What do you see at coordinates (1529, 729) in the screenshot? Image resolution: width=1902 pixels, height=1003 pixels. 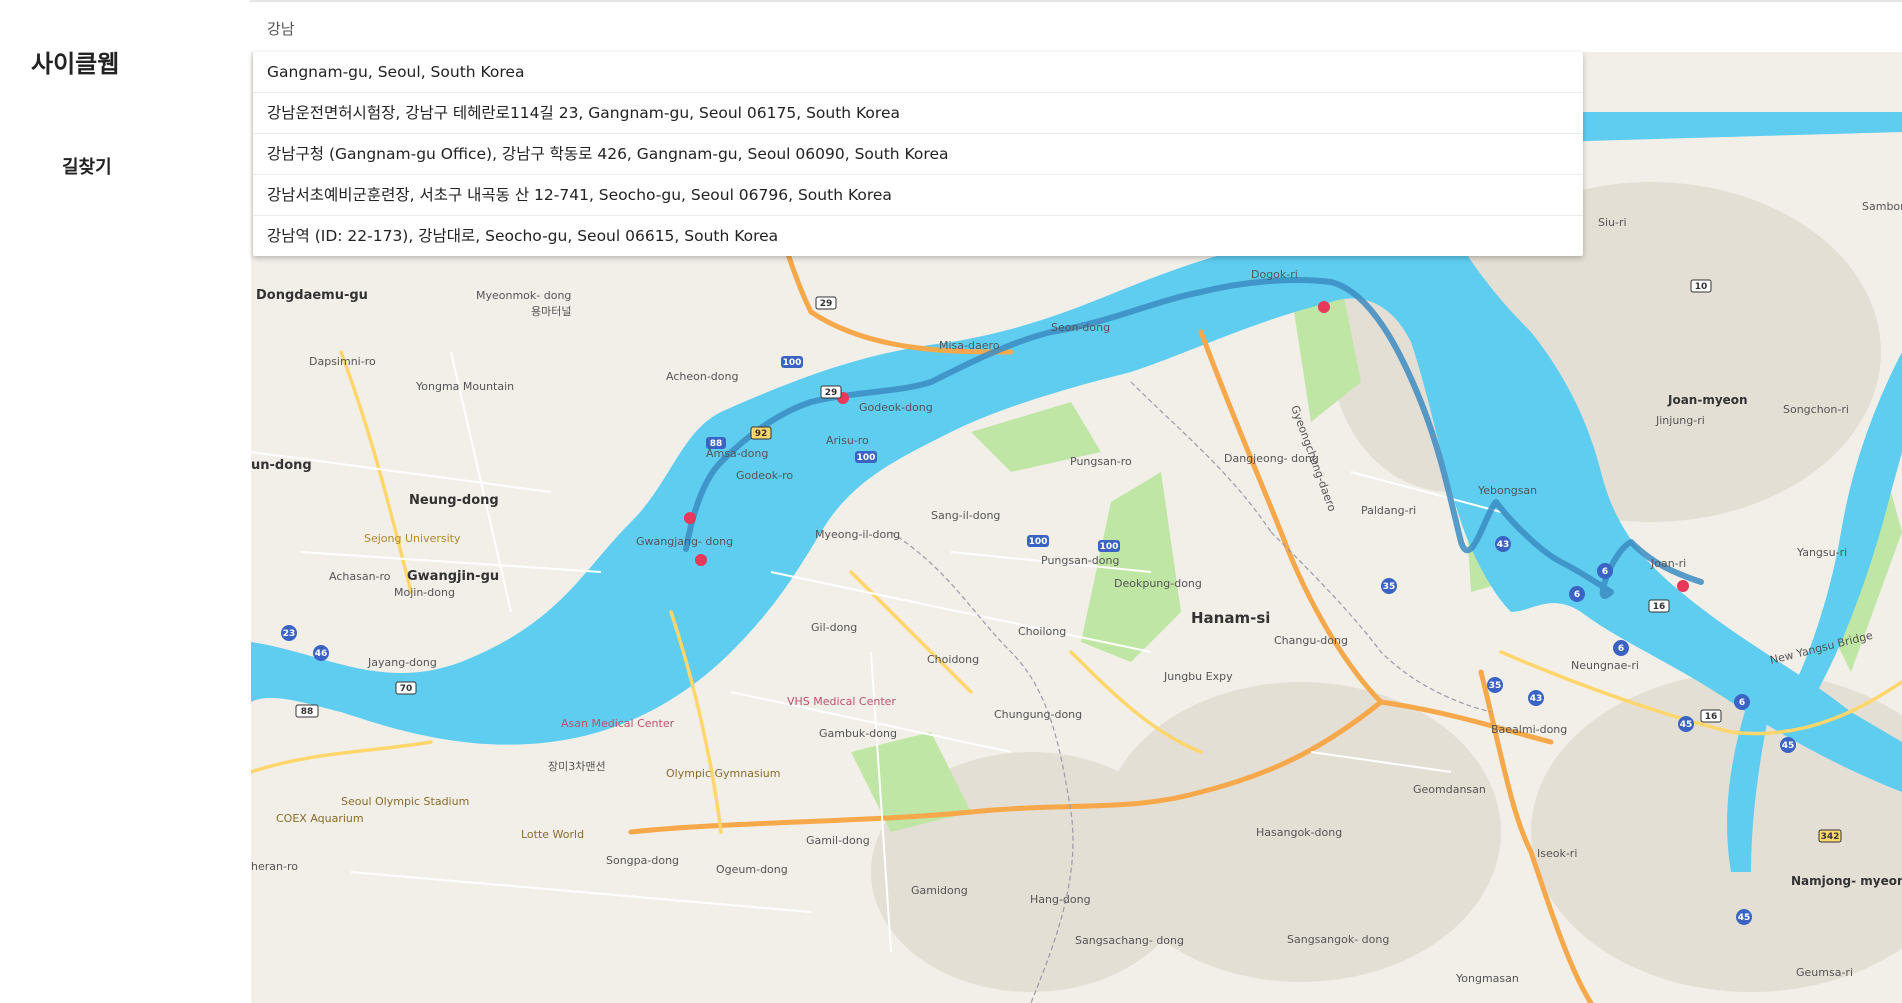 I see `label-baealmi: Baealmi-dong` at bounding box center [1529, 729].